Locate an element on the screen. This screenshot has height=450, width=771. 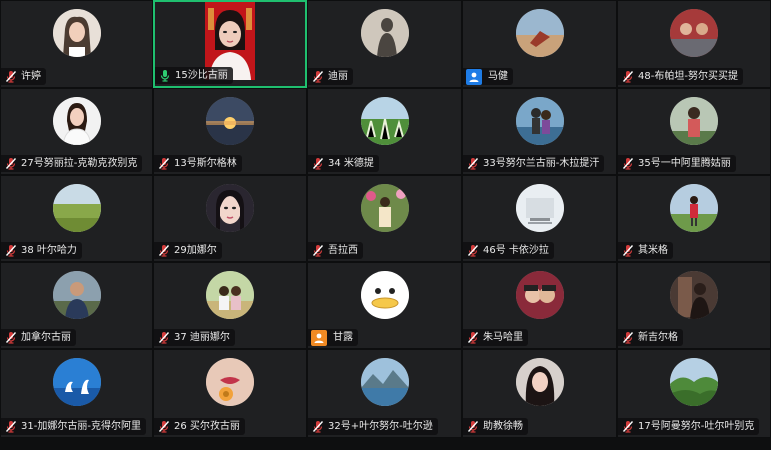
participant-tile: 吾拉西 is located at coordinates (384, 218).